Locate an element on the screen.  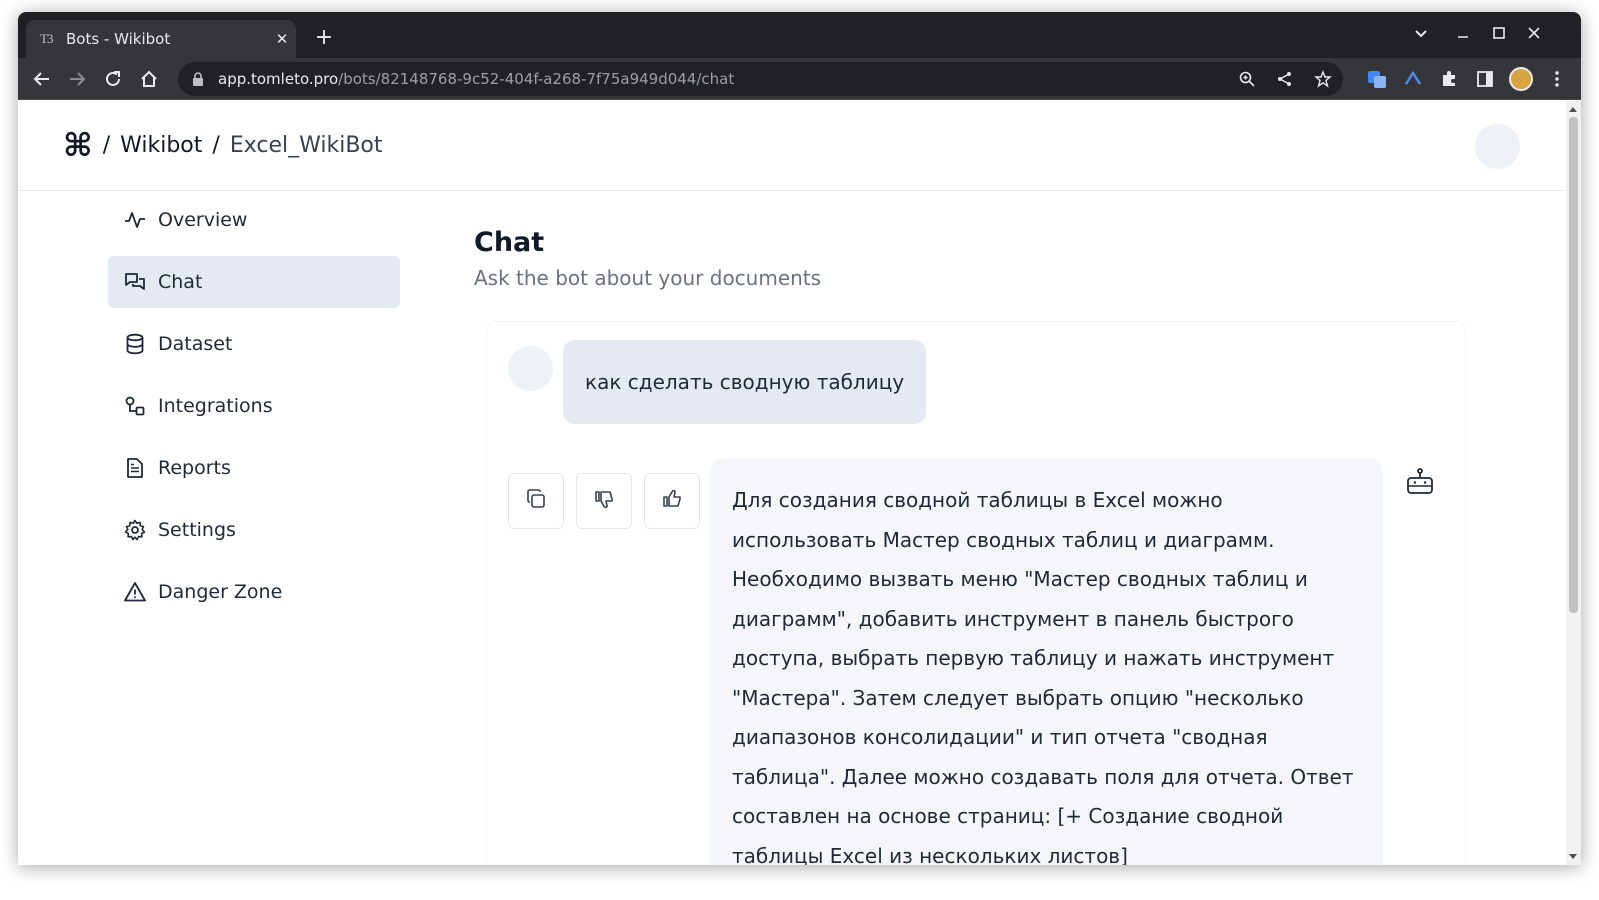
sidebar-item-danger-zone: Danger Zone is located at coordinates (254, 592).